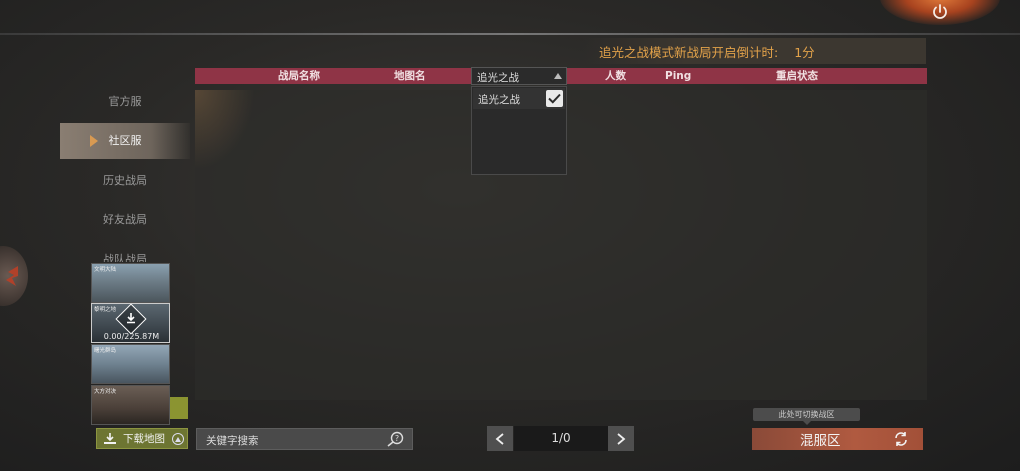  What do you see at coordinates (130, 364) in the screenshot?
I see `map-thumb: 曙光群岛` at bounding box center [130, 364].